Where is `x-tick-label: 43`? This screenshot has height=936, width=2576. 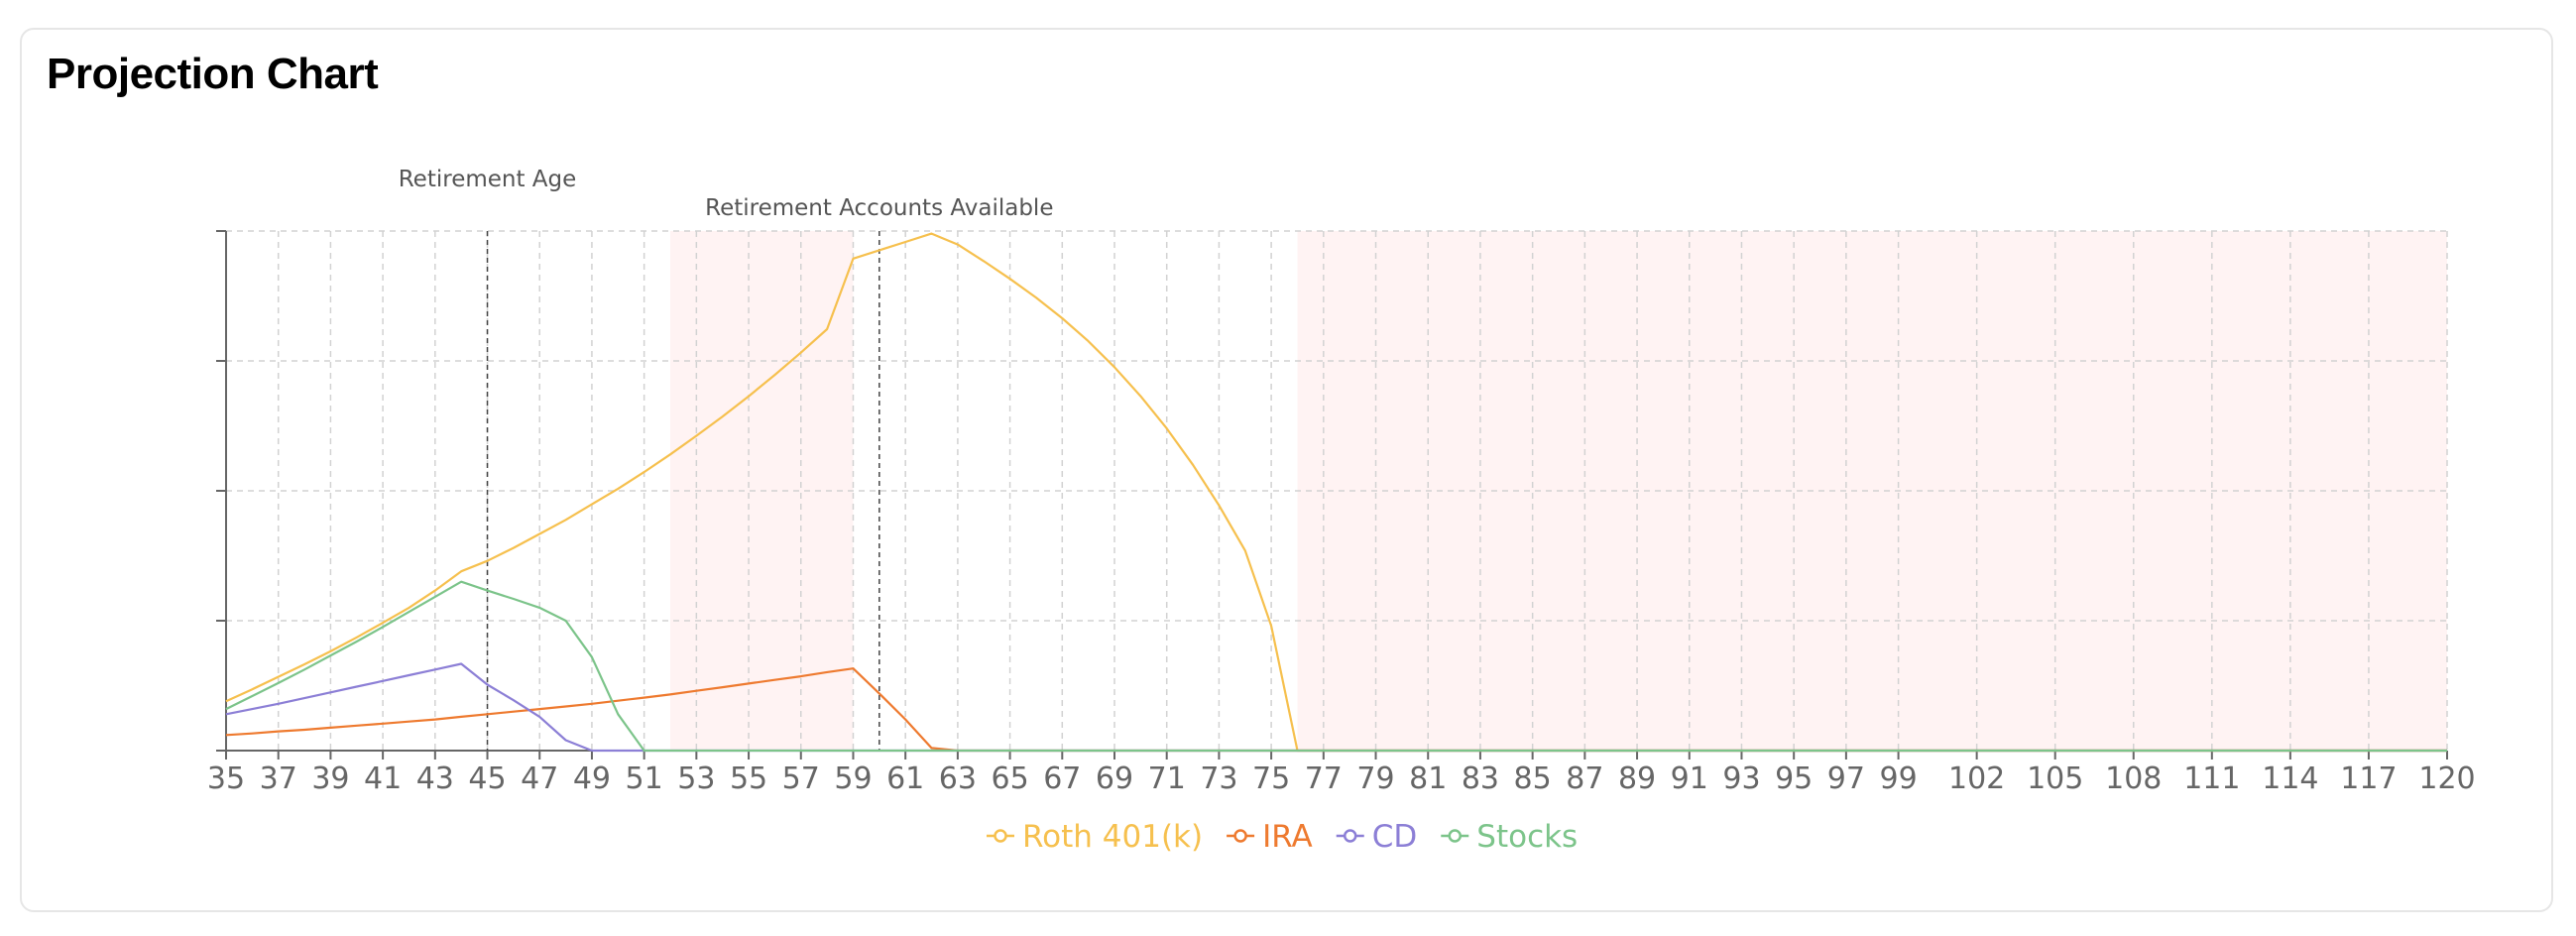
x-tick-label: 43 is located at coordinates (435, 778).